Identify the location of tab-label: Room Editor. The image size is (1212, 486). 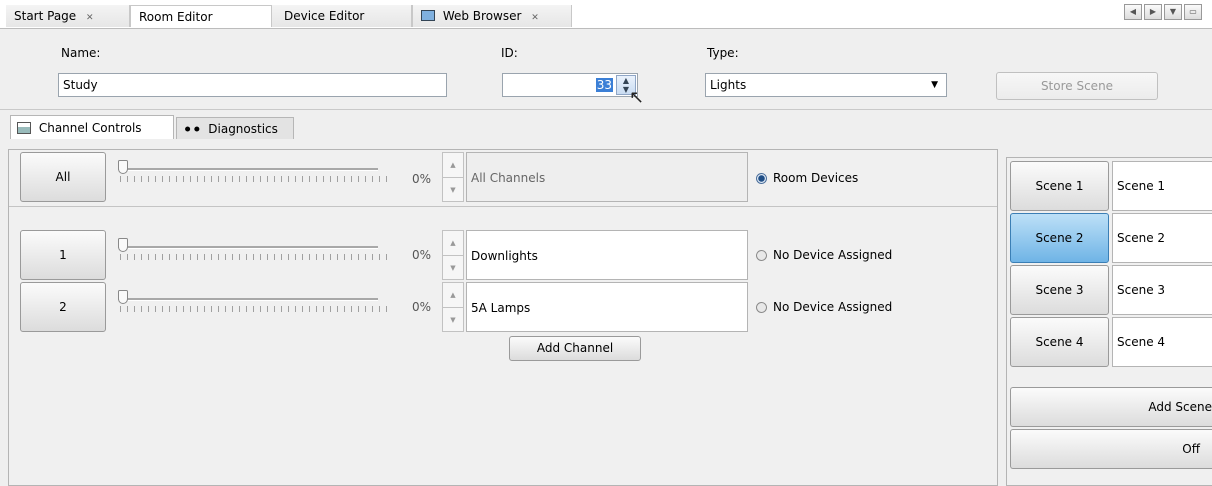
(176, 17).